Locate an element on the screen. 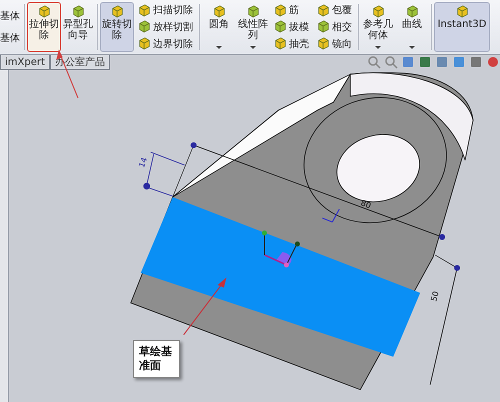  toolbar-button: 拔模 is located at coordinates (291, 27).